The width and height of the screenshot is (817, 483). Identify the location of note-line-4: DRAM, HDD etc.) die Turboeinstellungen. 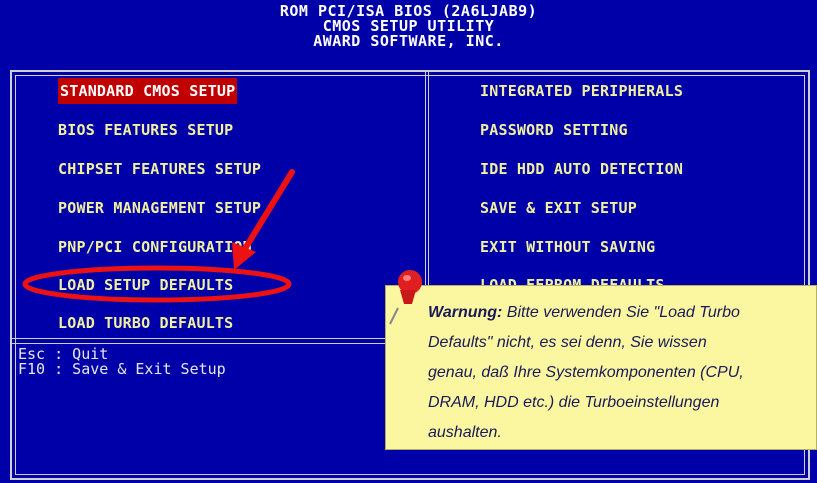
(574, 402).